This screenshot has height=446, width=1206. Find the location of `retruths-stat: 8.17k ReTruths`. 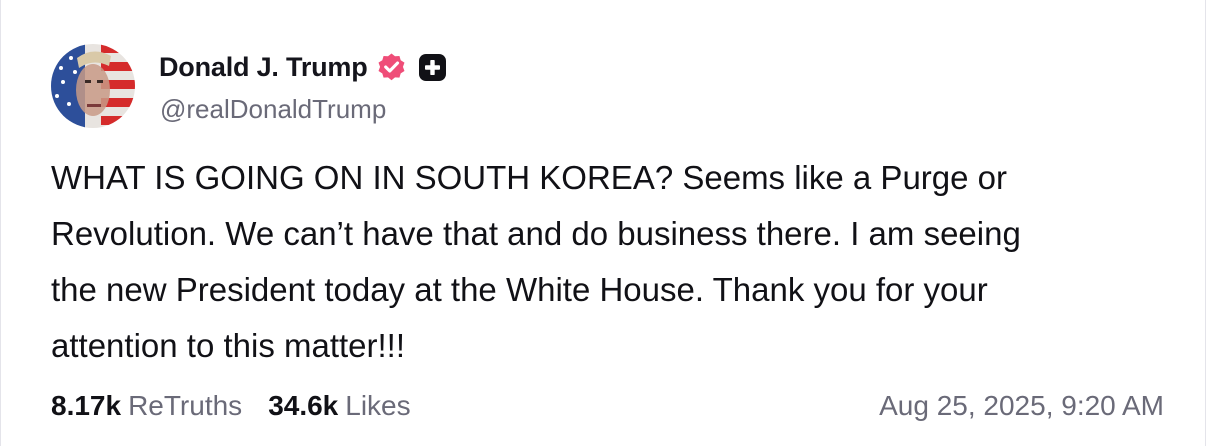

retruths-stat: 8.17k ReTruths is located at coordinates (146, 406).